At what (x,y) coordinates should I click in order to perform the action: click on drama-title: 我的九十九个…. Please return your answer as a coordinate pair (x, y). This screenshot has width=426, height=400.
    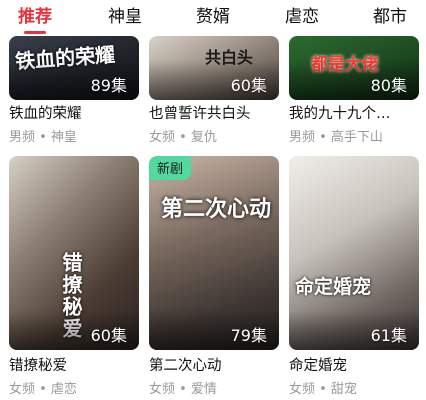
    Looking at the image, I should click on (355, 112).